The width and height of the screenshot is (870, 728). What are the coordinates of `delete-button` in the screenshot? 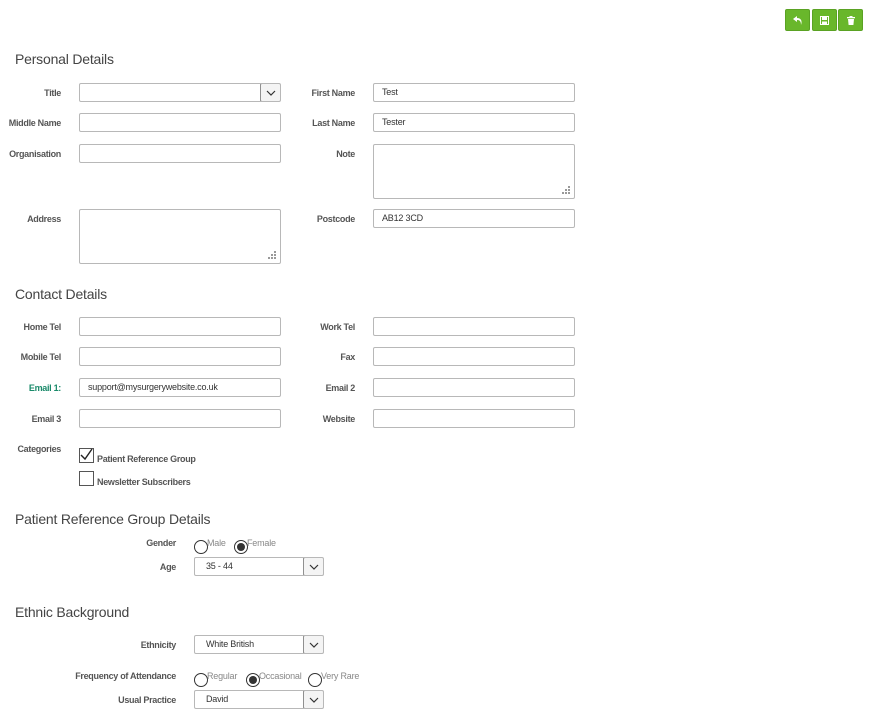 It's located at (850, 20).